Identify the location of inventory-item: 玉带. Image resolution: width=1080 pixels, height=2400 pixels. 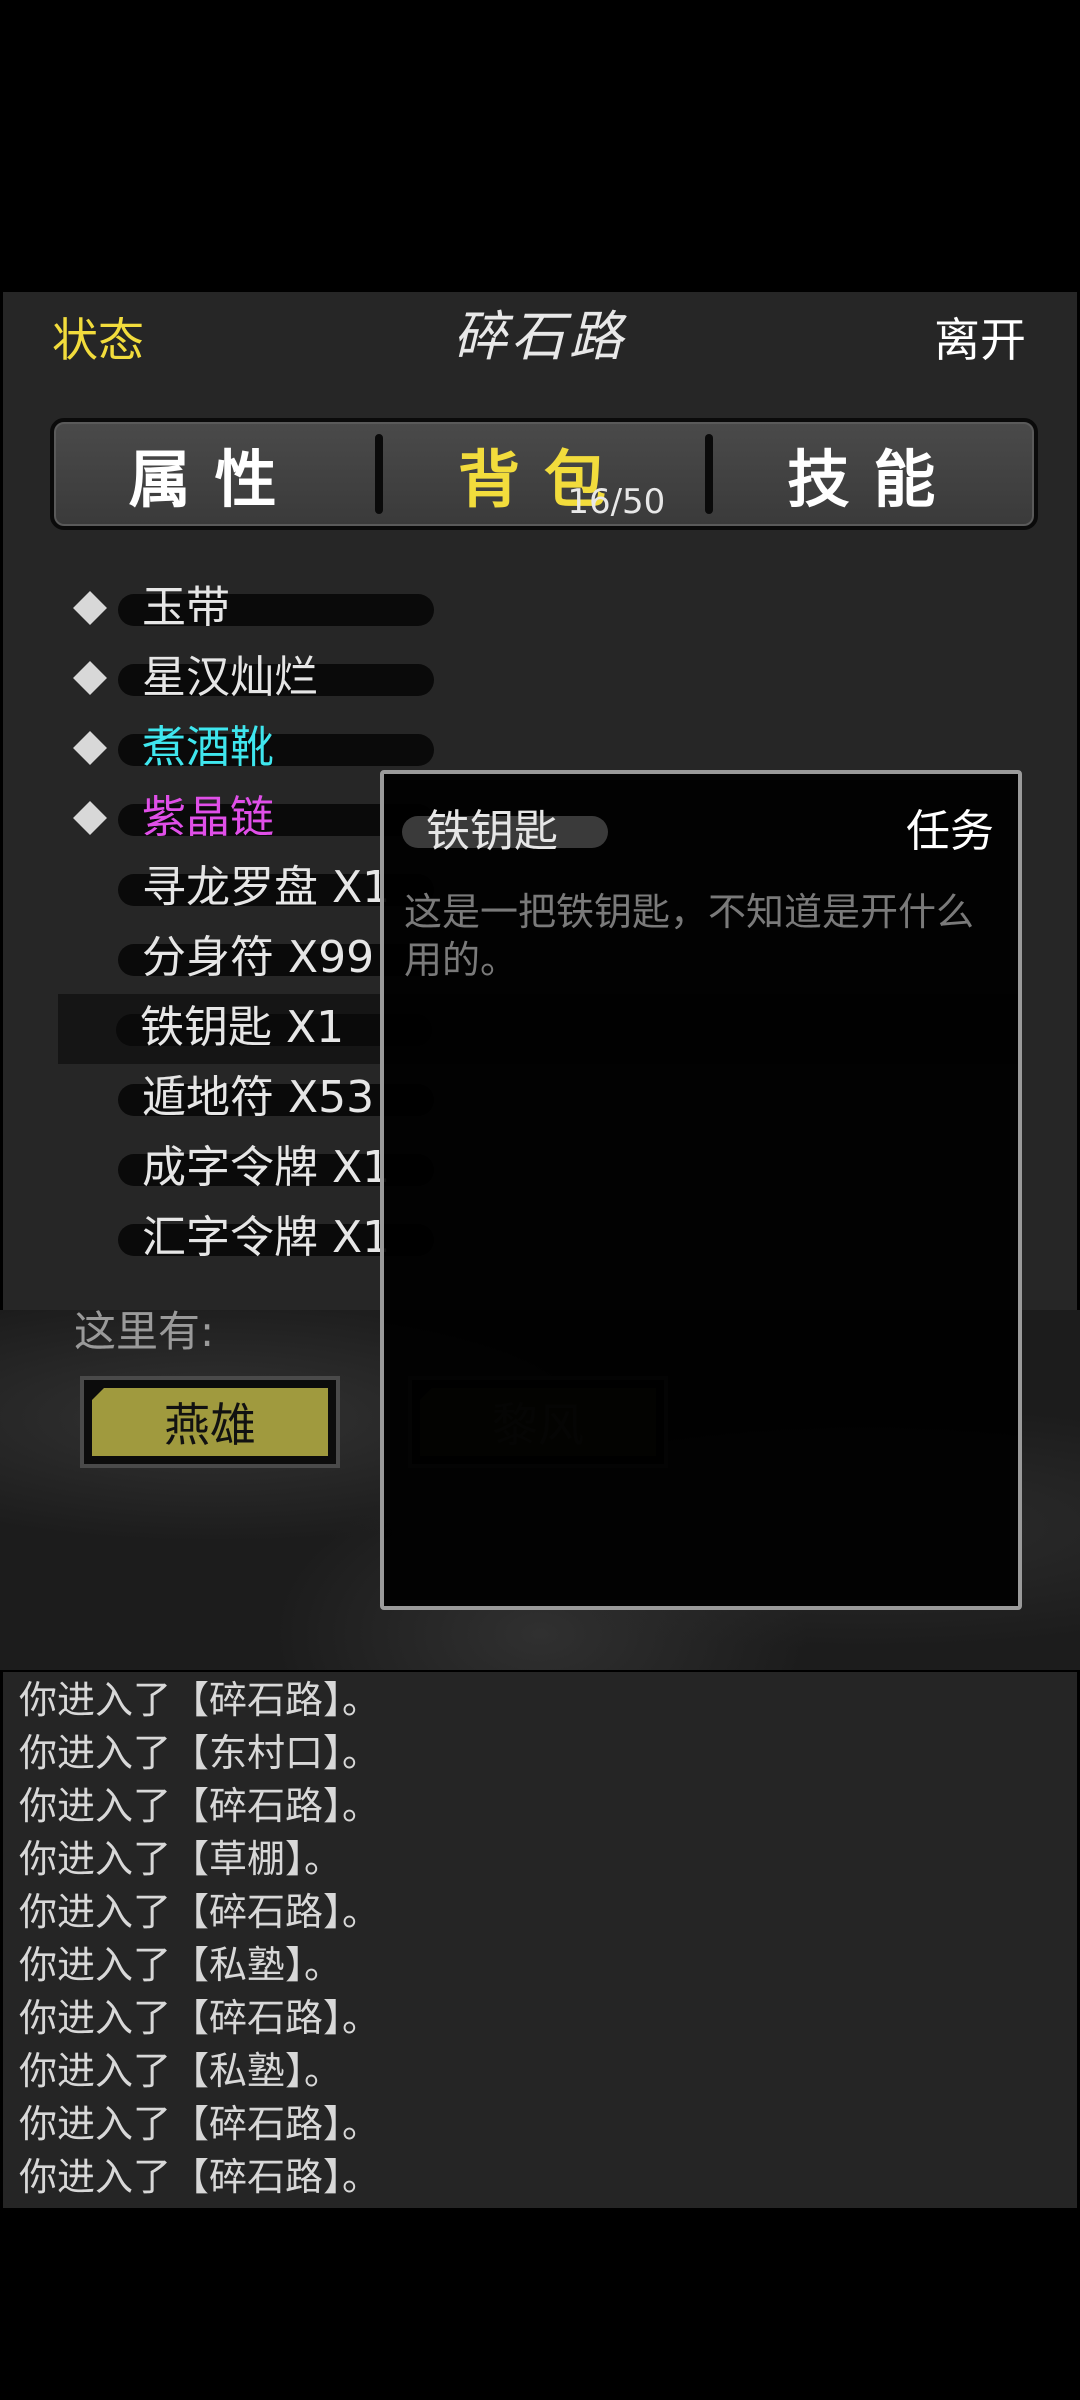
(535, 609).